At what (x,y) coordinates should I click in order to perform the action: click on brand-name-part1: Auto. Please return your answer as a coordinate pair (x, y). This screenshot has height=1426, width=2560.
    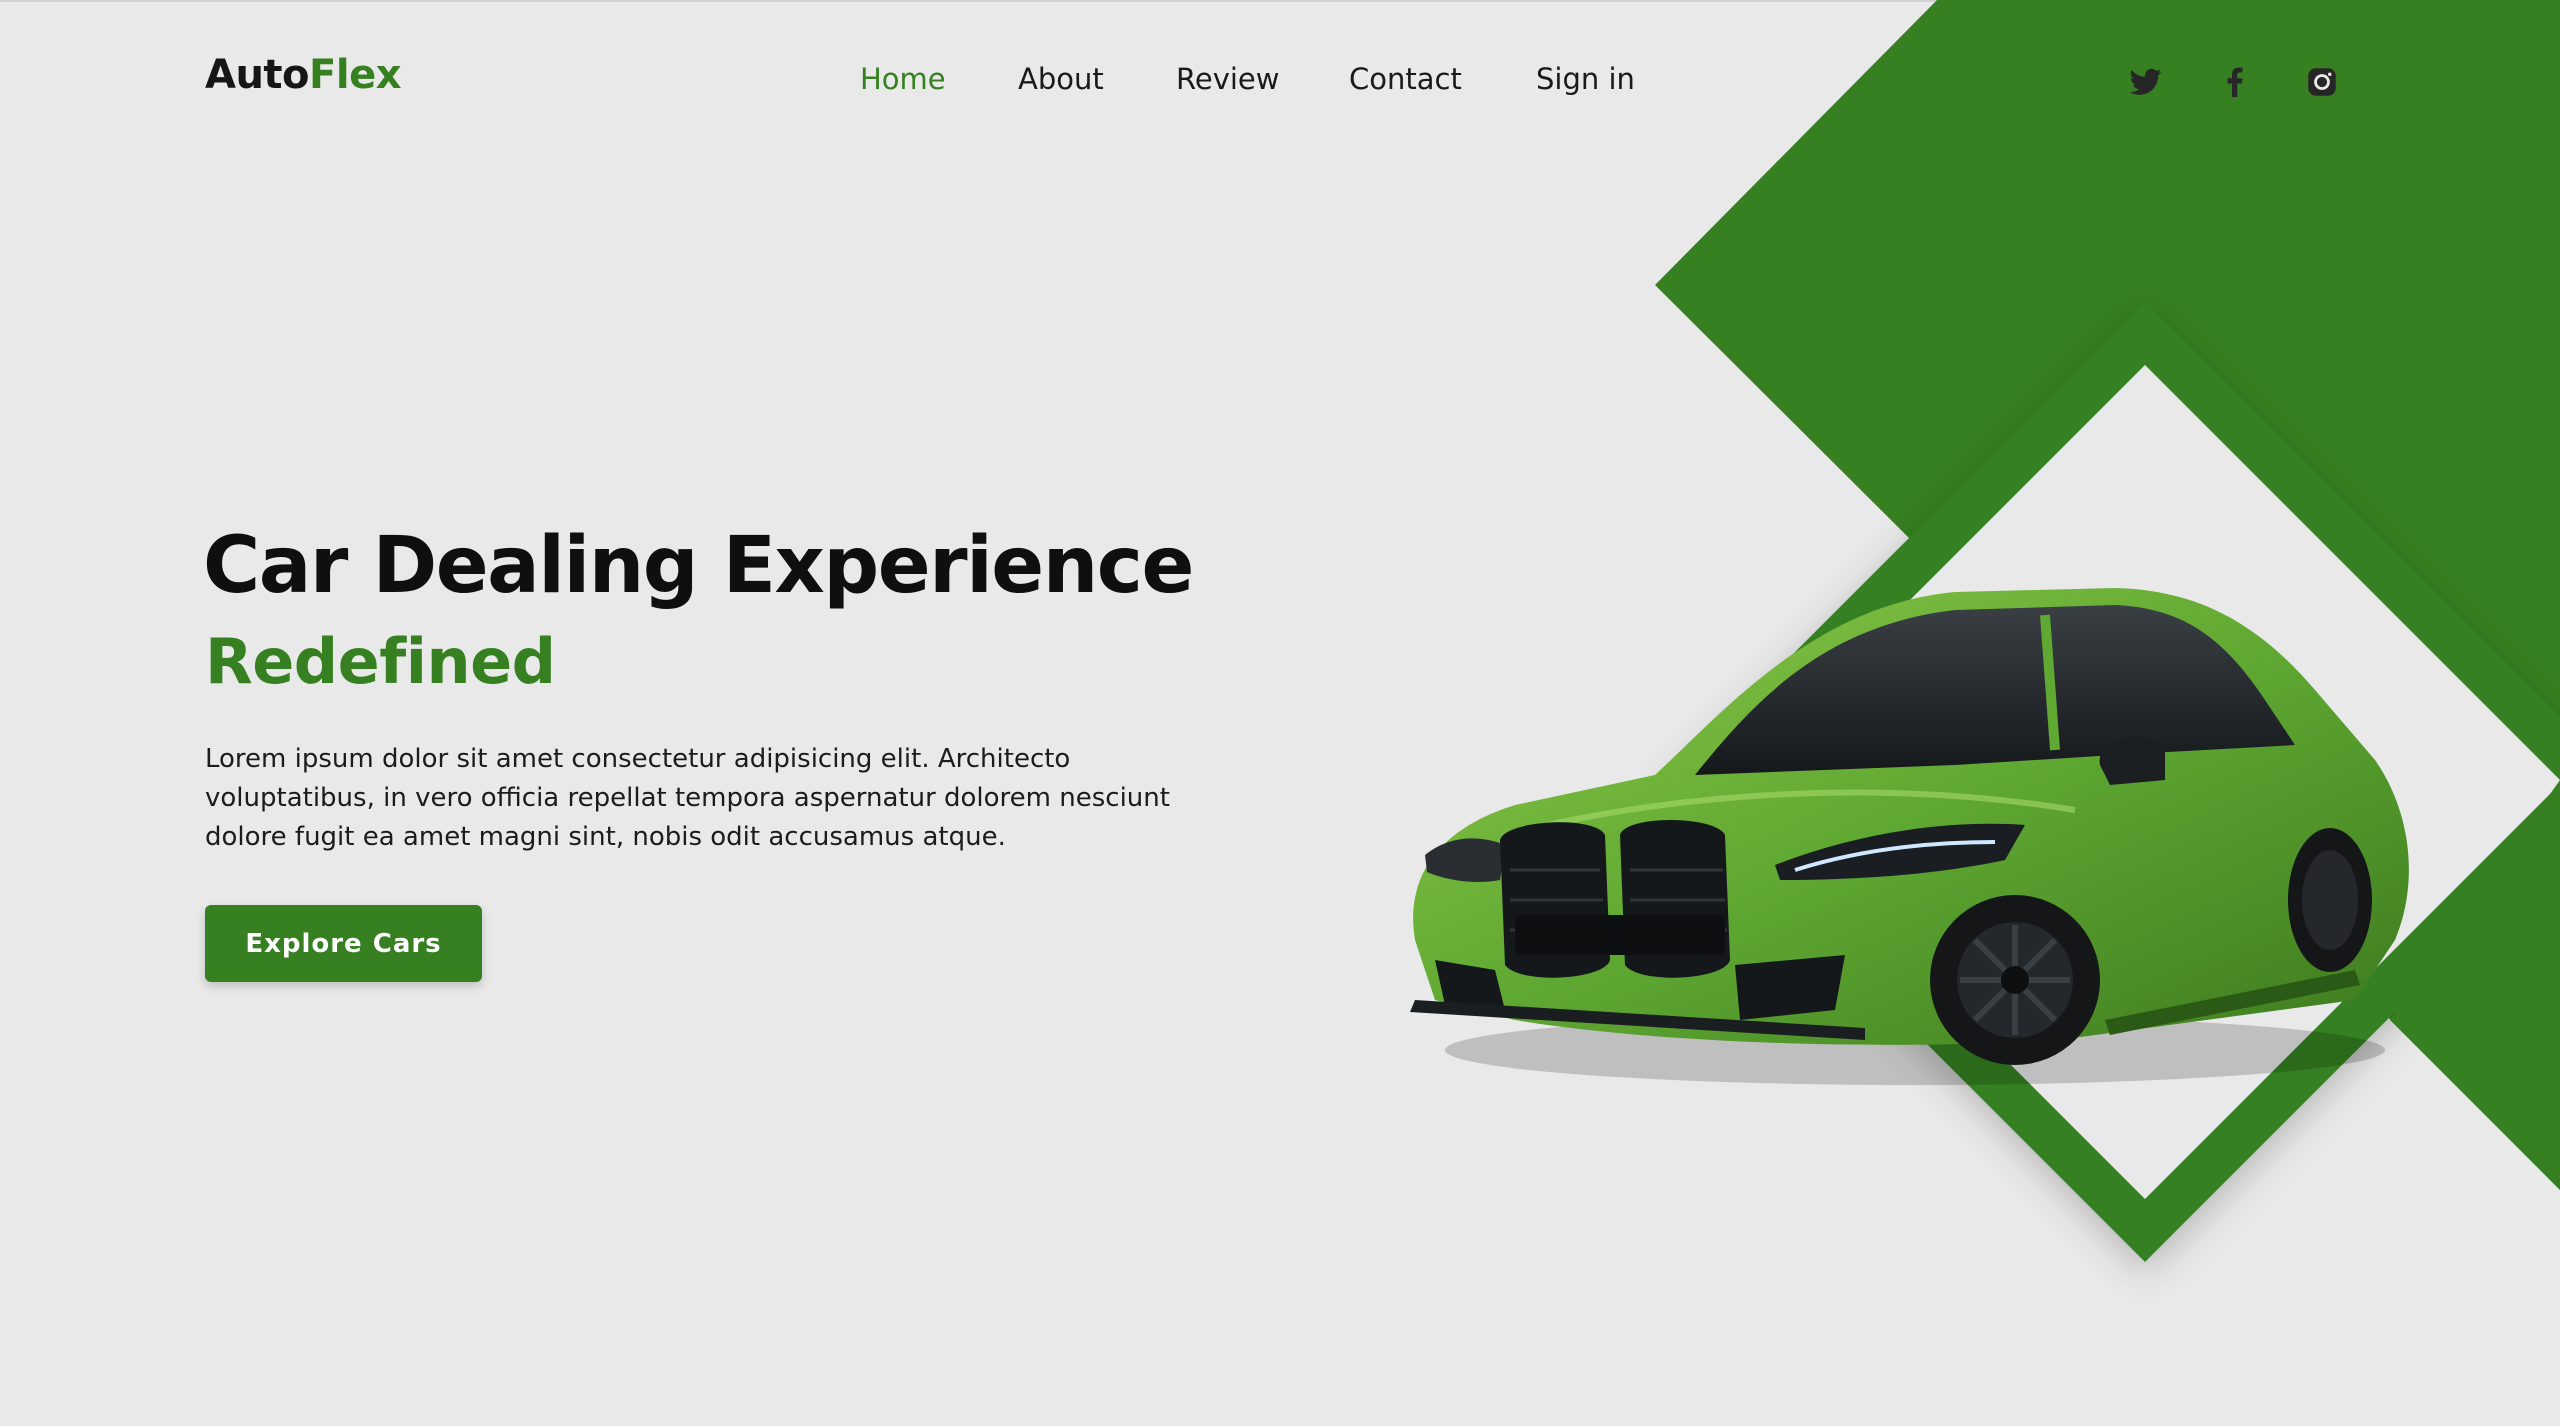
    Looking at the image, I should click on (257, 75).